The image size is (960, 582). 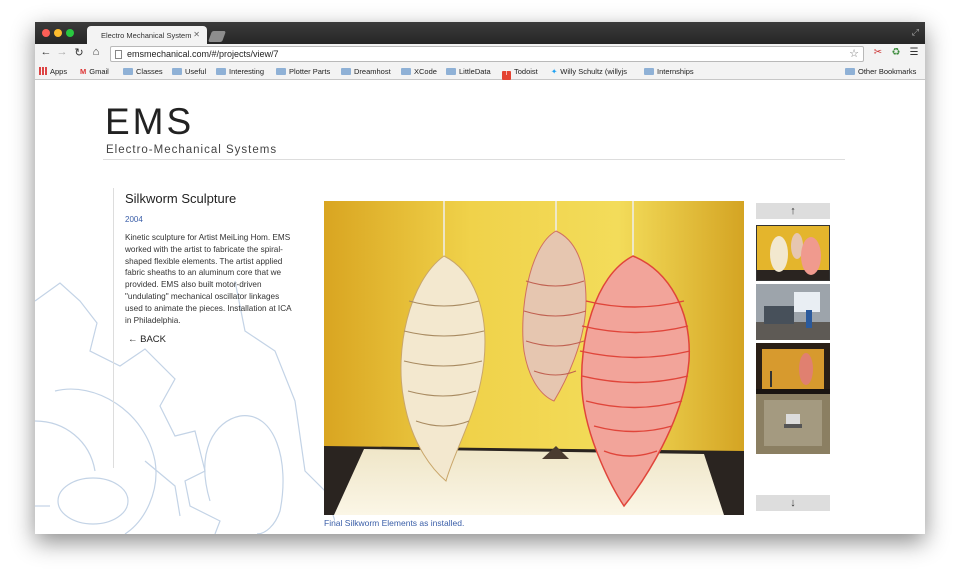 I want to click on address-bar: emsmechanical.com/#/projects/view/7 ☆, so click(x=487, y=54).